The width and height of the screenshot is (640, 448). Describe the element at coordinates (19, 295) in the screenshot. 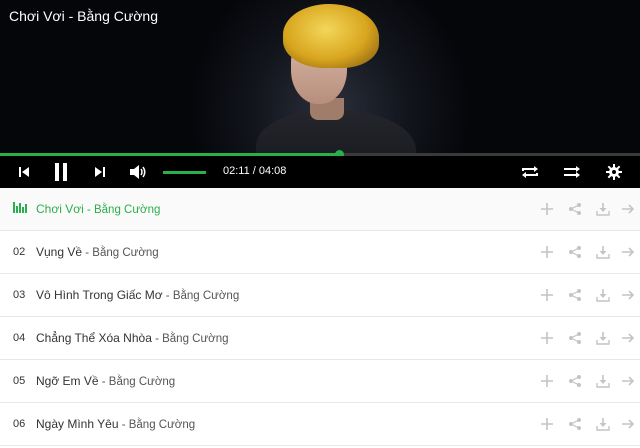

I see `track-number: 03` at that location.